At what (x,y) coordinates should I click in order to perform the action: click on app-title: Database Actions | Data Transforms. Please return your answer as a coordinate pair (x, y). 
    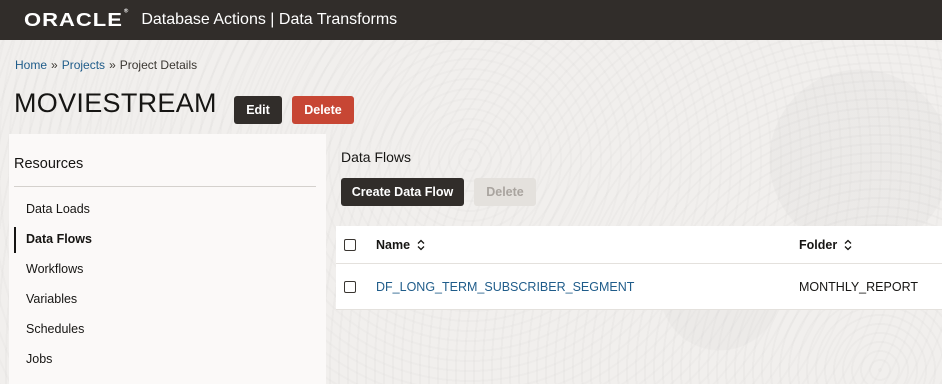
    Looking at the image, I should click on (269, 19).